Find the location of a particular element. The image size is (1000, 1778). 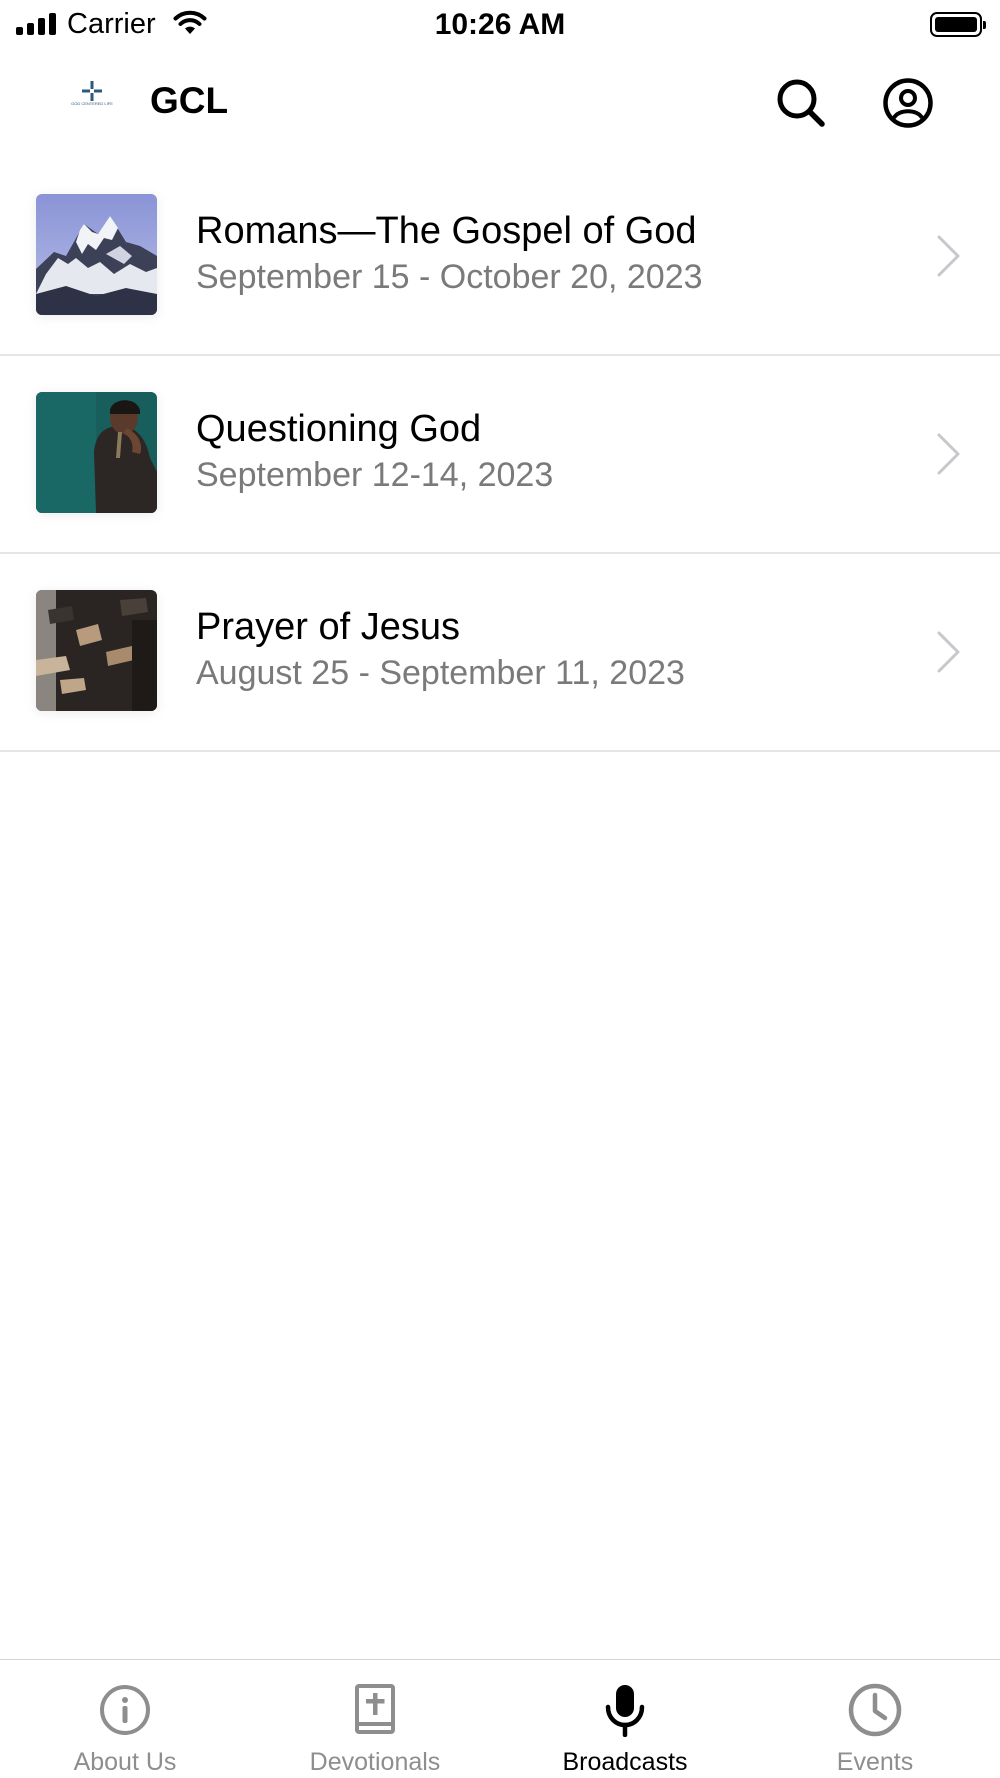

broadcast-title: Questioning God is located at coordinates (339, 429).